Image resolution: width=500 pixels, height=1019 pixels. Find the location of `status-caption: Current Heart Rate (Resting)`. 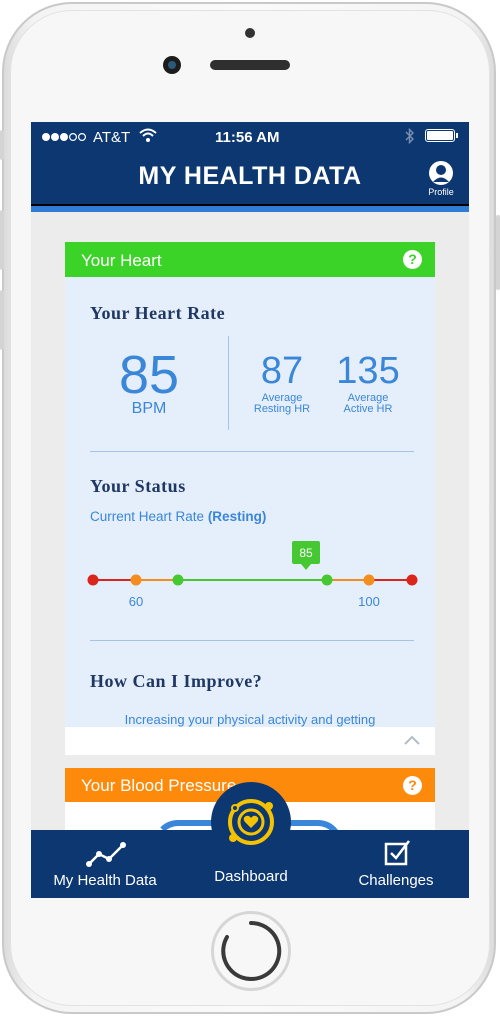

status-caption: Current Heart Rate (Resting) is located at coordinates (178, 516).